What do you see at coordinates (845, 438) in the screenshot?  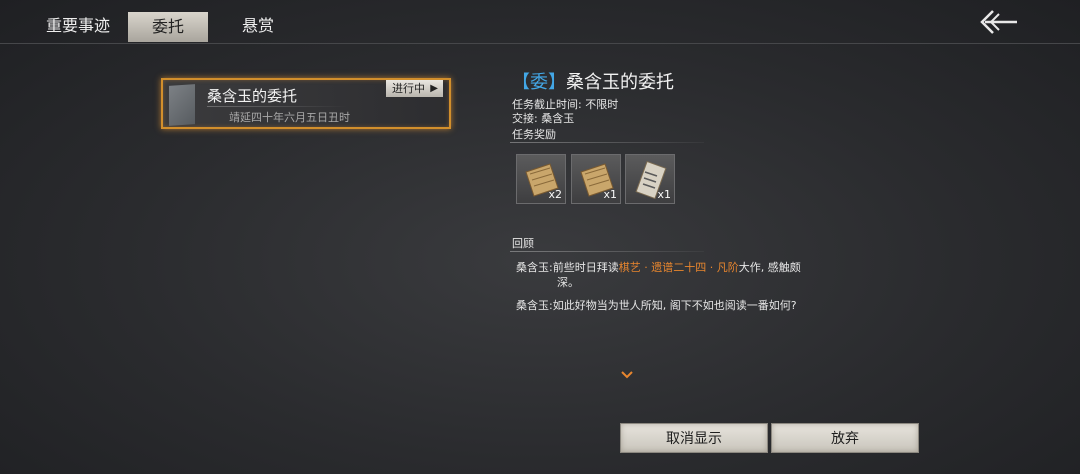 I see `abandon-button: 放弃` at bounding box center [845, 438].